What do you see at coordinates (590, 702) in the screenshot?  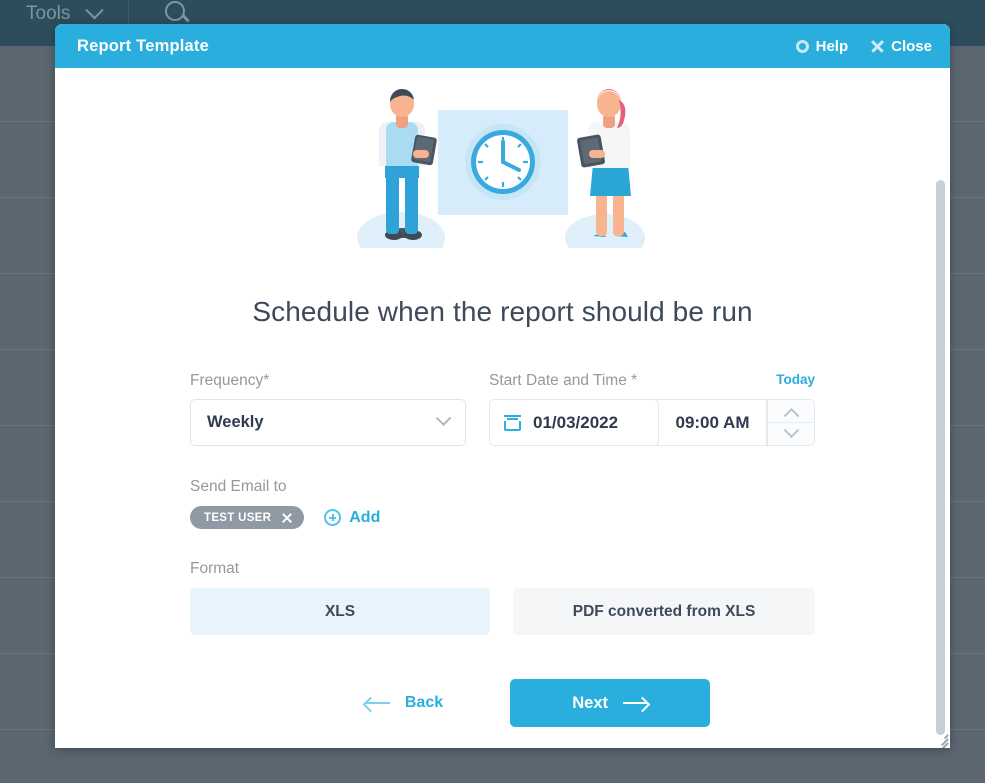 I see `next-button-label: Next` at bounding box center [590, 702].